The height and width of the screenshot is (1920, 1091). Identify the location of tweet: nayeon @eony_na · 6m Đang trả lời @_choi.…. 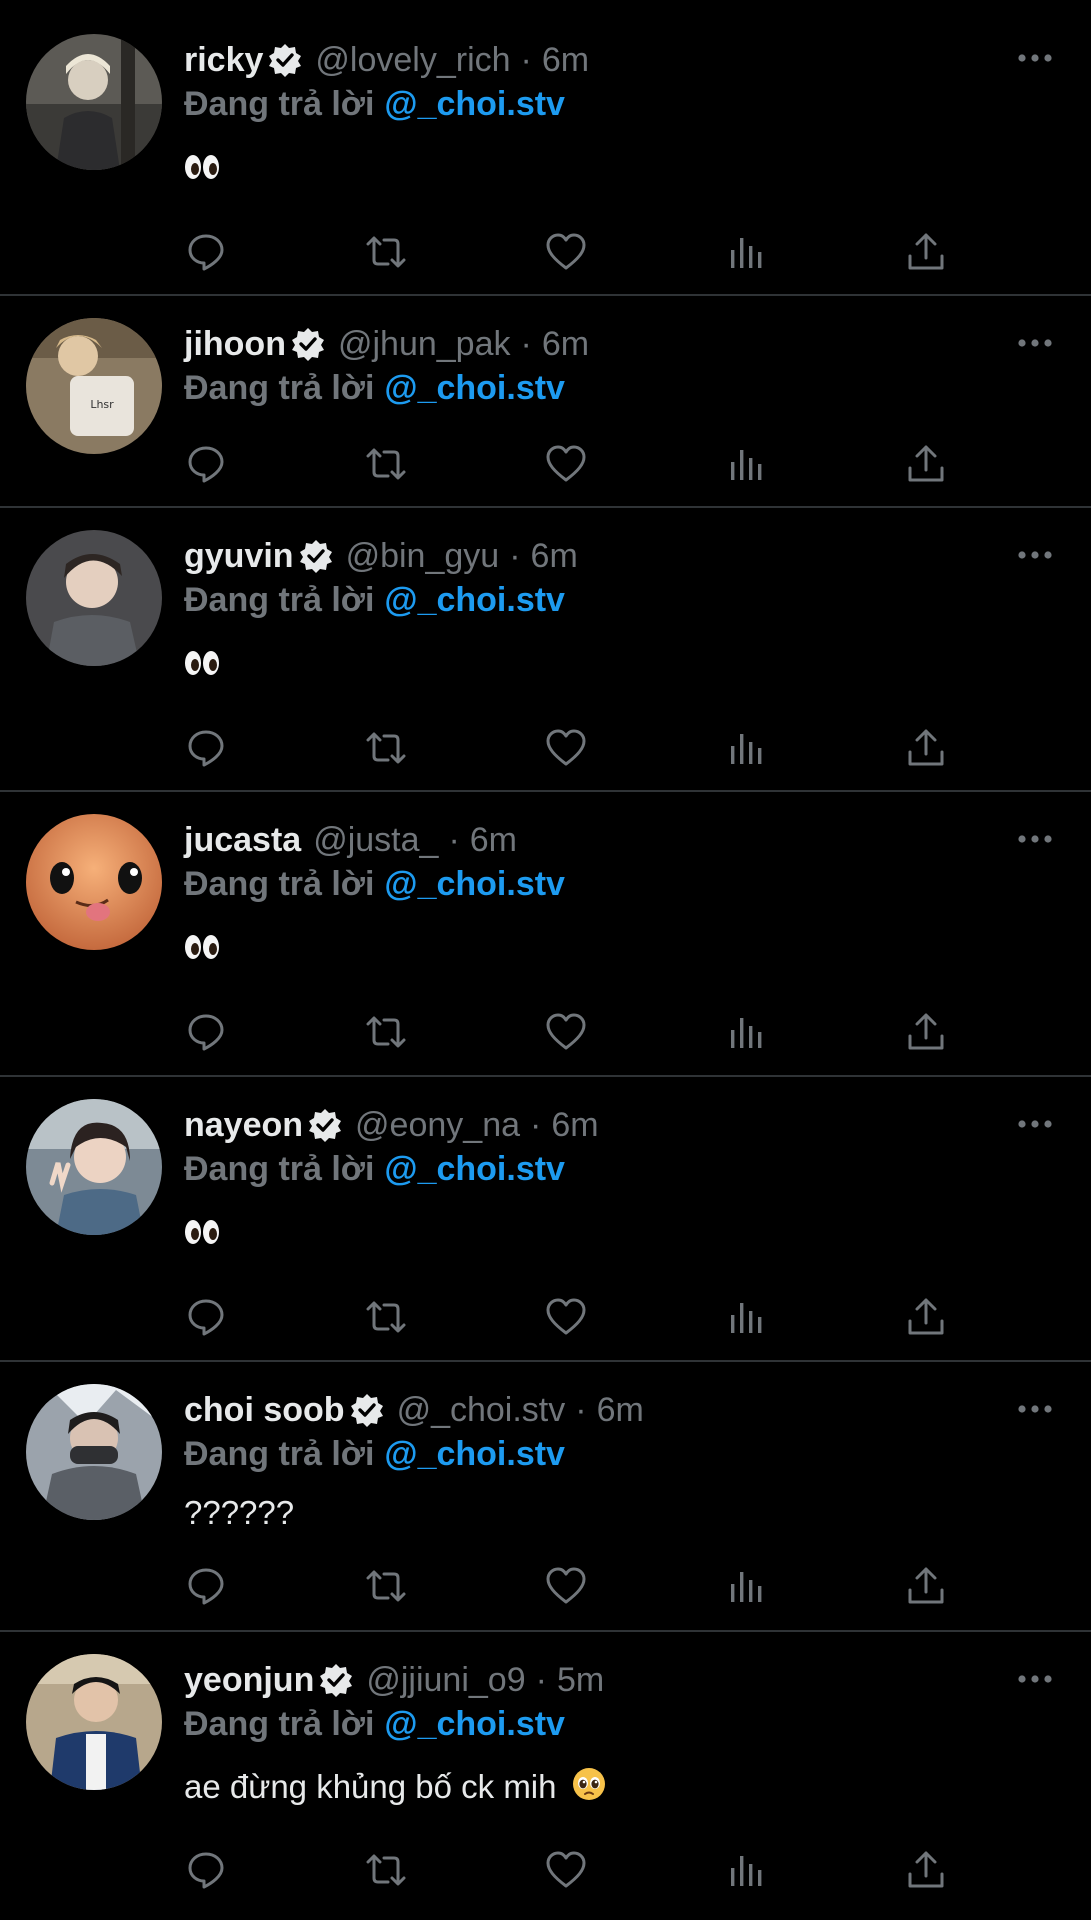
(545, 1219).